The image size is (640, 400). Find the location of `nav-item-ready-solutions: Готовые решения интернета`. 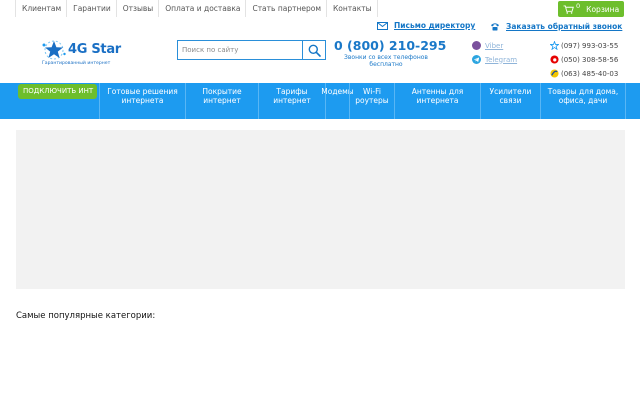

nav-item-ready-solutions: Готовые решения интернета is located at coordinates (142, 101).